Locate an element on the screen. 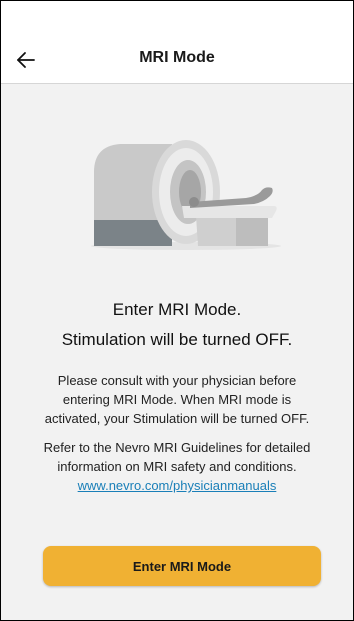  enter-mri-mode-button: Enter MRI Mode is located at coordinates (182, 566).